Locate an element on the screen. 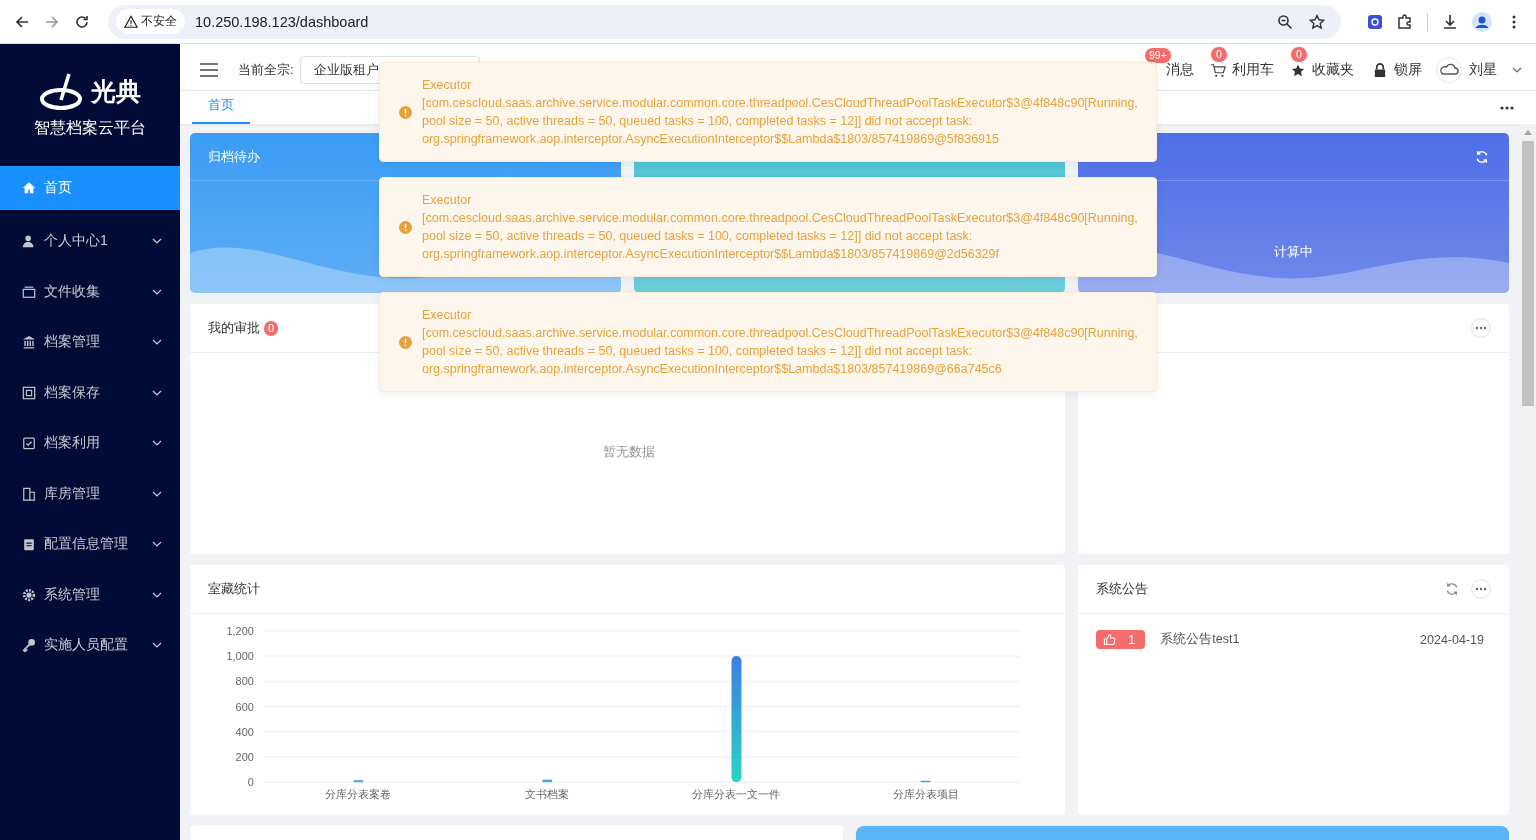  panel-title: 系统公告 is located at coordinates (1122, 589).